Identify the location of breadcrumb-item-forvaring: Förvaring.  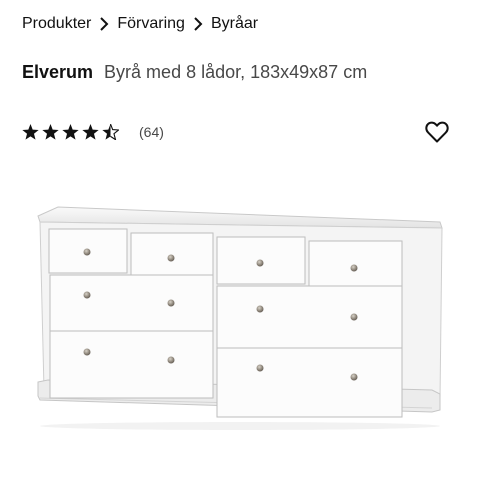
(151, 24).